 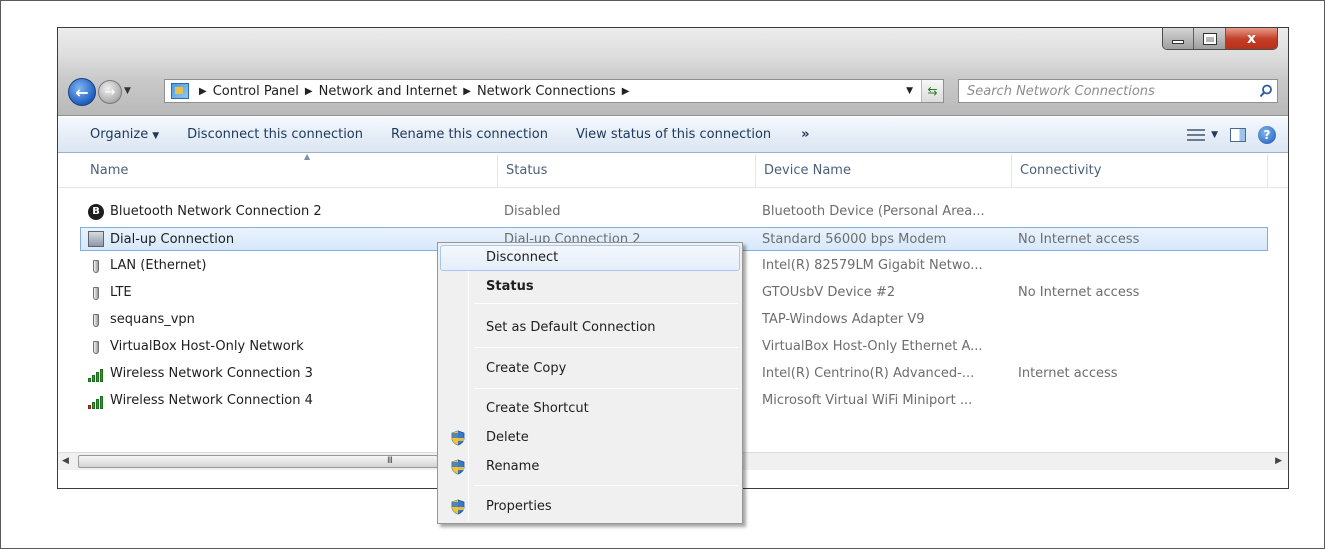 I want to click on connection-device: Standard 56000 bps Modem, so click(x=854, y=239).